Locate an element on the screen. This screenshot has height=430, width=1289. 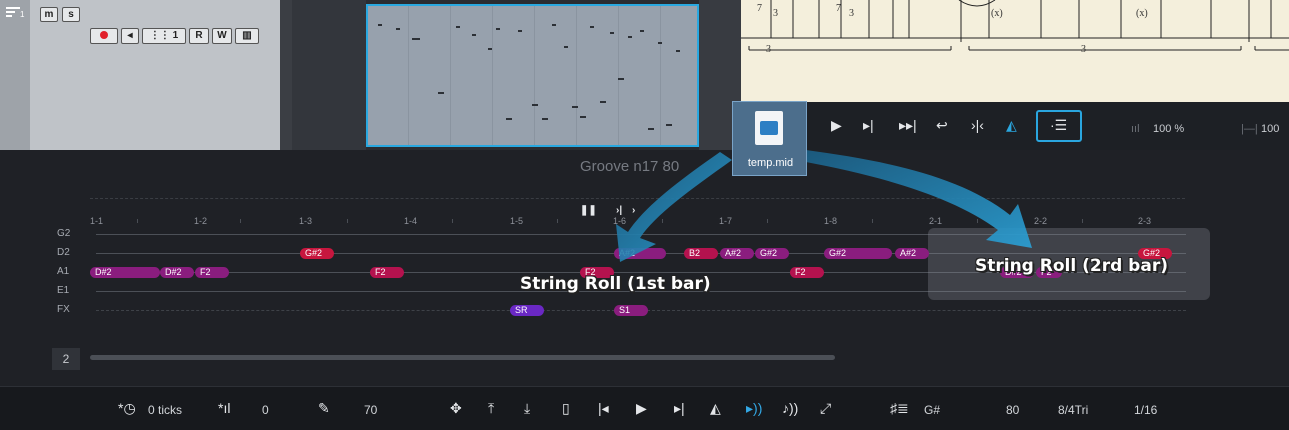
pencil-icon: ✎ is located at coordinates (324, 408).